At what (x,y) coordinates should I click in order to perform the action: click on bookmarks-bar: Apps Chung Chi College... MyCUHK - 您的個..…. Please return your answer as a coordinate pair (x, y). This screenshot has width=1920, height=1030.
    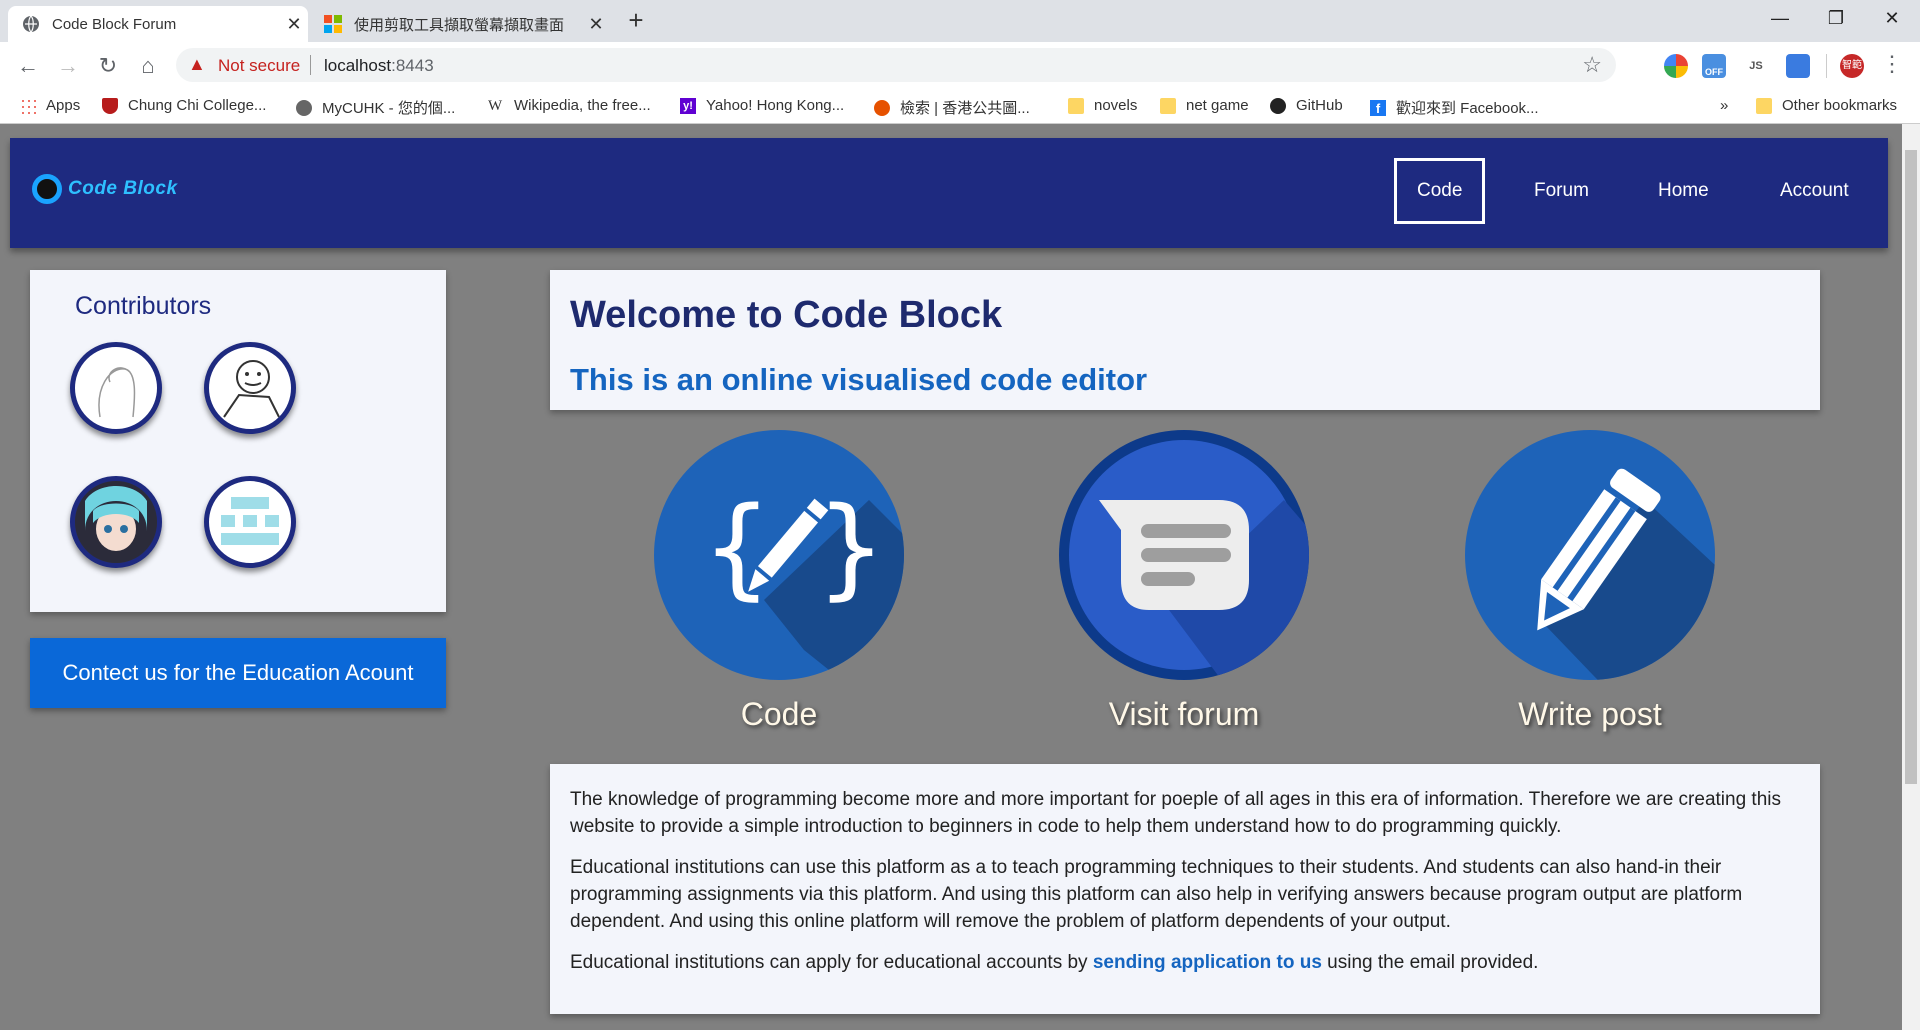
    Looking at the image, I should click on (960, 106).